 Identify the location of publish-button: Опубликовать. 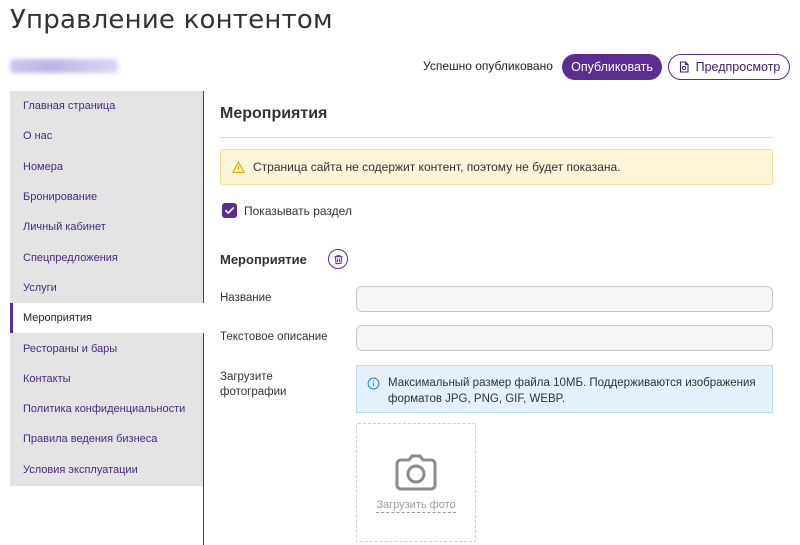
(612, 67).